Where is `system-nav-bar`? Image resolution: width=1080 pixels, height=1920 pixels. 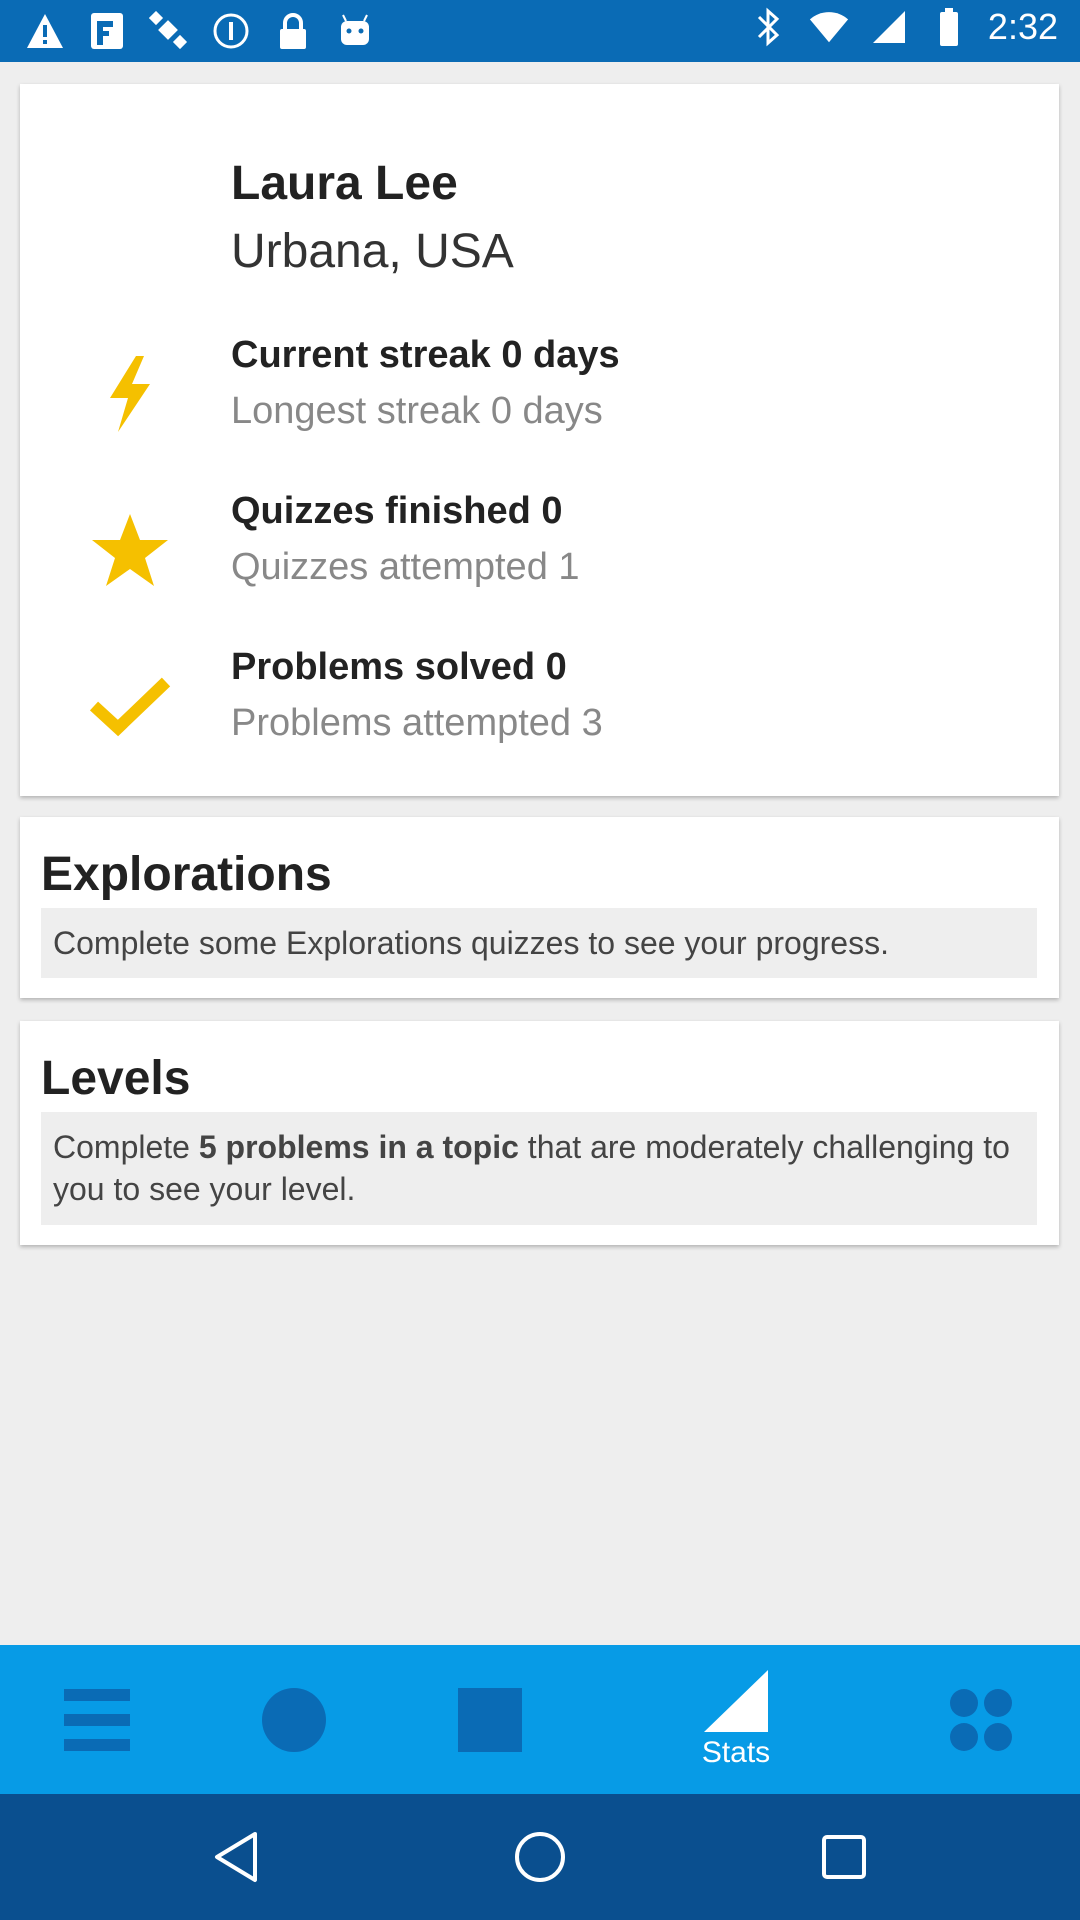 system-nav-bar is located at coordinates (540, 1857).